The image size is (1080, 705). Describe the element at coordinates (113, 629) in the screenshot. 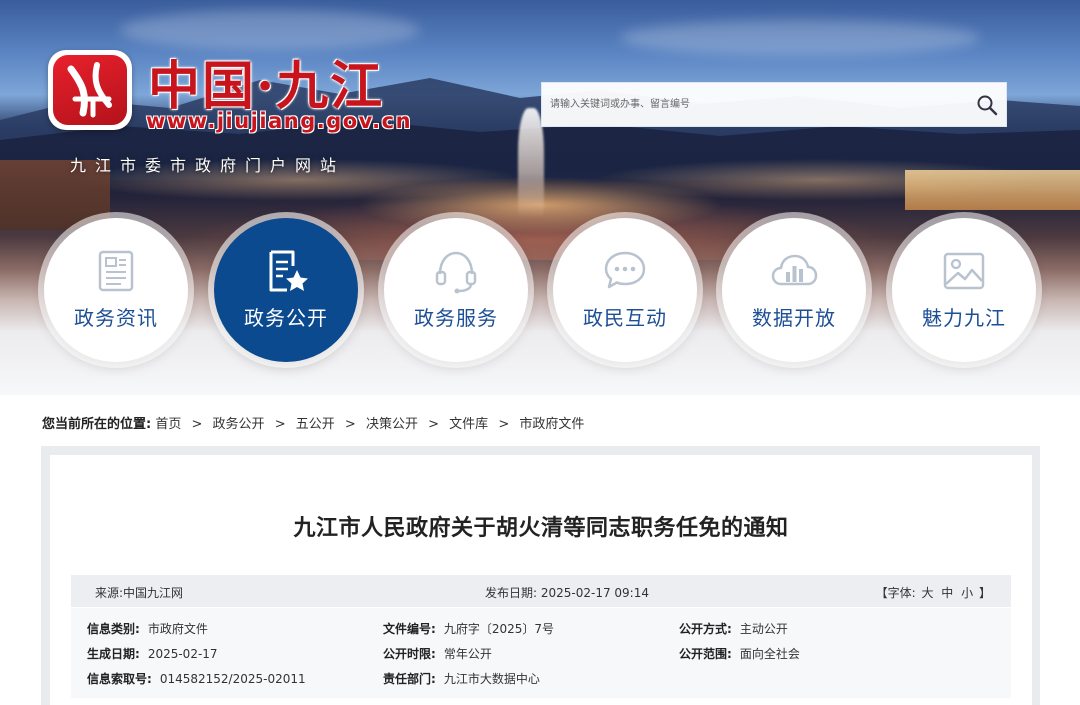

I see `info-key: 信息类别:` at that location.